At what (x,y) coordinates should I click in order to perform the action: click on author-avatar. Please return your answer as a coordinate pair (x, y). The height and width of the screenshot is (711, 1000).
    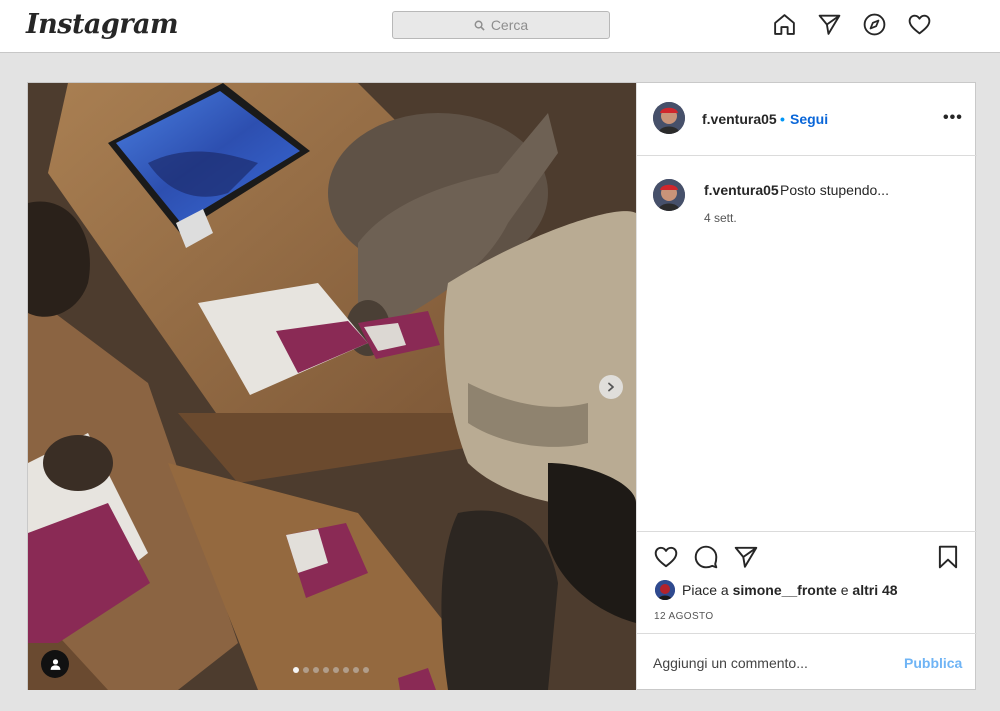
    Looking at the image, I should click on (669, 118).